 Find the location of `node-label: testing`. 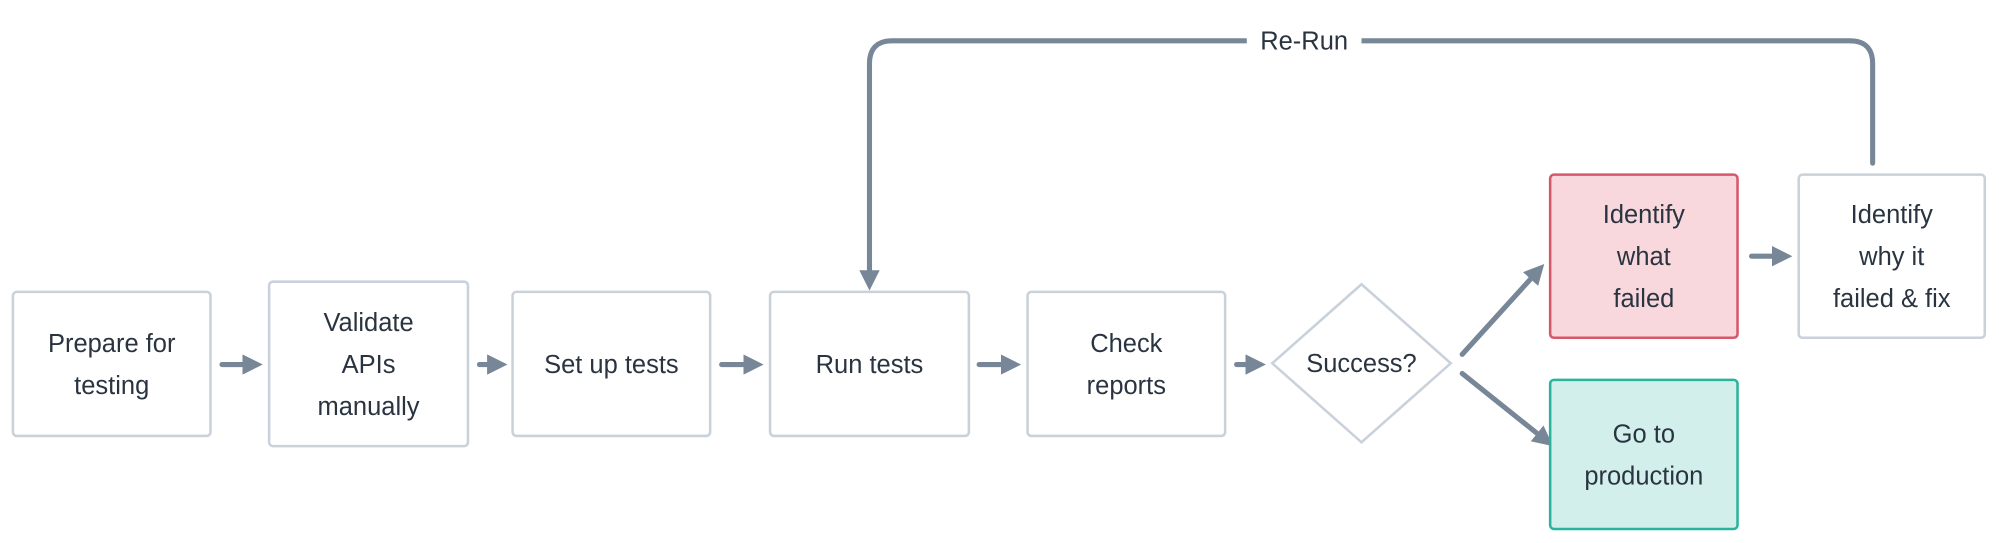

node-label: testing is located at coordinates (111, 386).